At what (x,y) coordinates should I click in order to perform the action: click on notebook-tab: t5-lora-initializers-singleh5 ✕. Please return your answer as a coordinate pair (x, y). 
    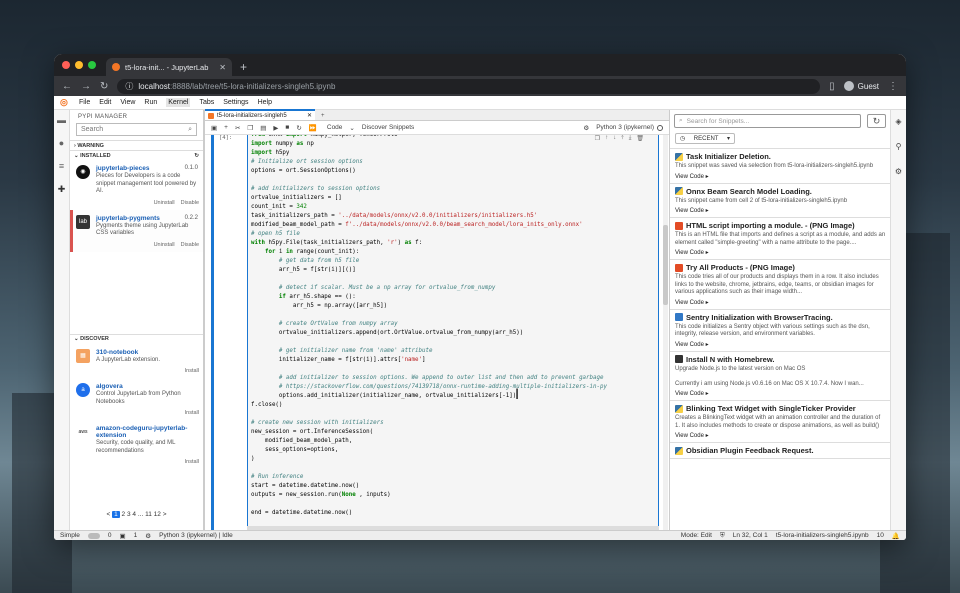
    Looking at the image, I should click on (260, 114).